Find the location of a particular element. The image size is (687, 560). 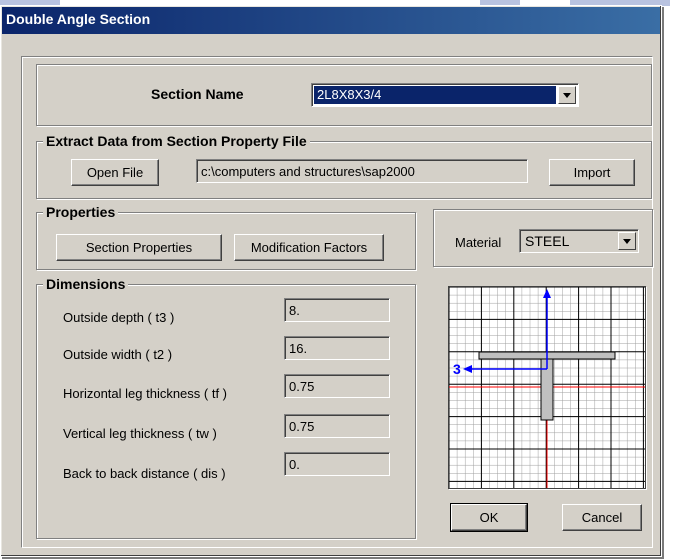

window-title: Double Angle Section is located at coordinates (78, 19).